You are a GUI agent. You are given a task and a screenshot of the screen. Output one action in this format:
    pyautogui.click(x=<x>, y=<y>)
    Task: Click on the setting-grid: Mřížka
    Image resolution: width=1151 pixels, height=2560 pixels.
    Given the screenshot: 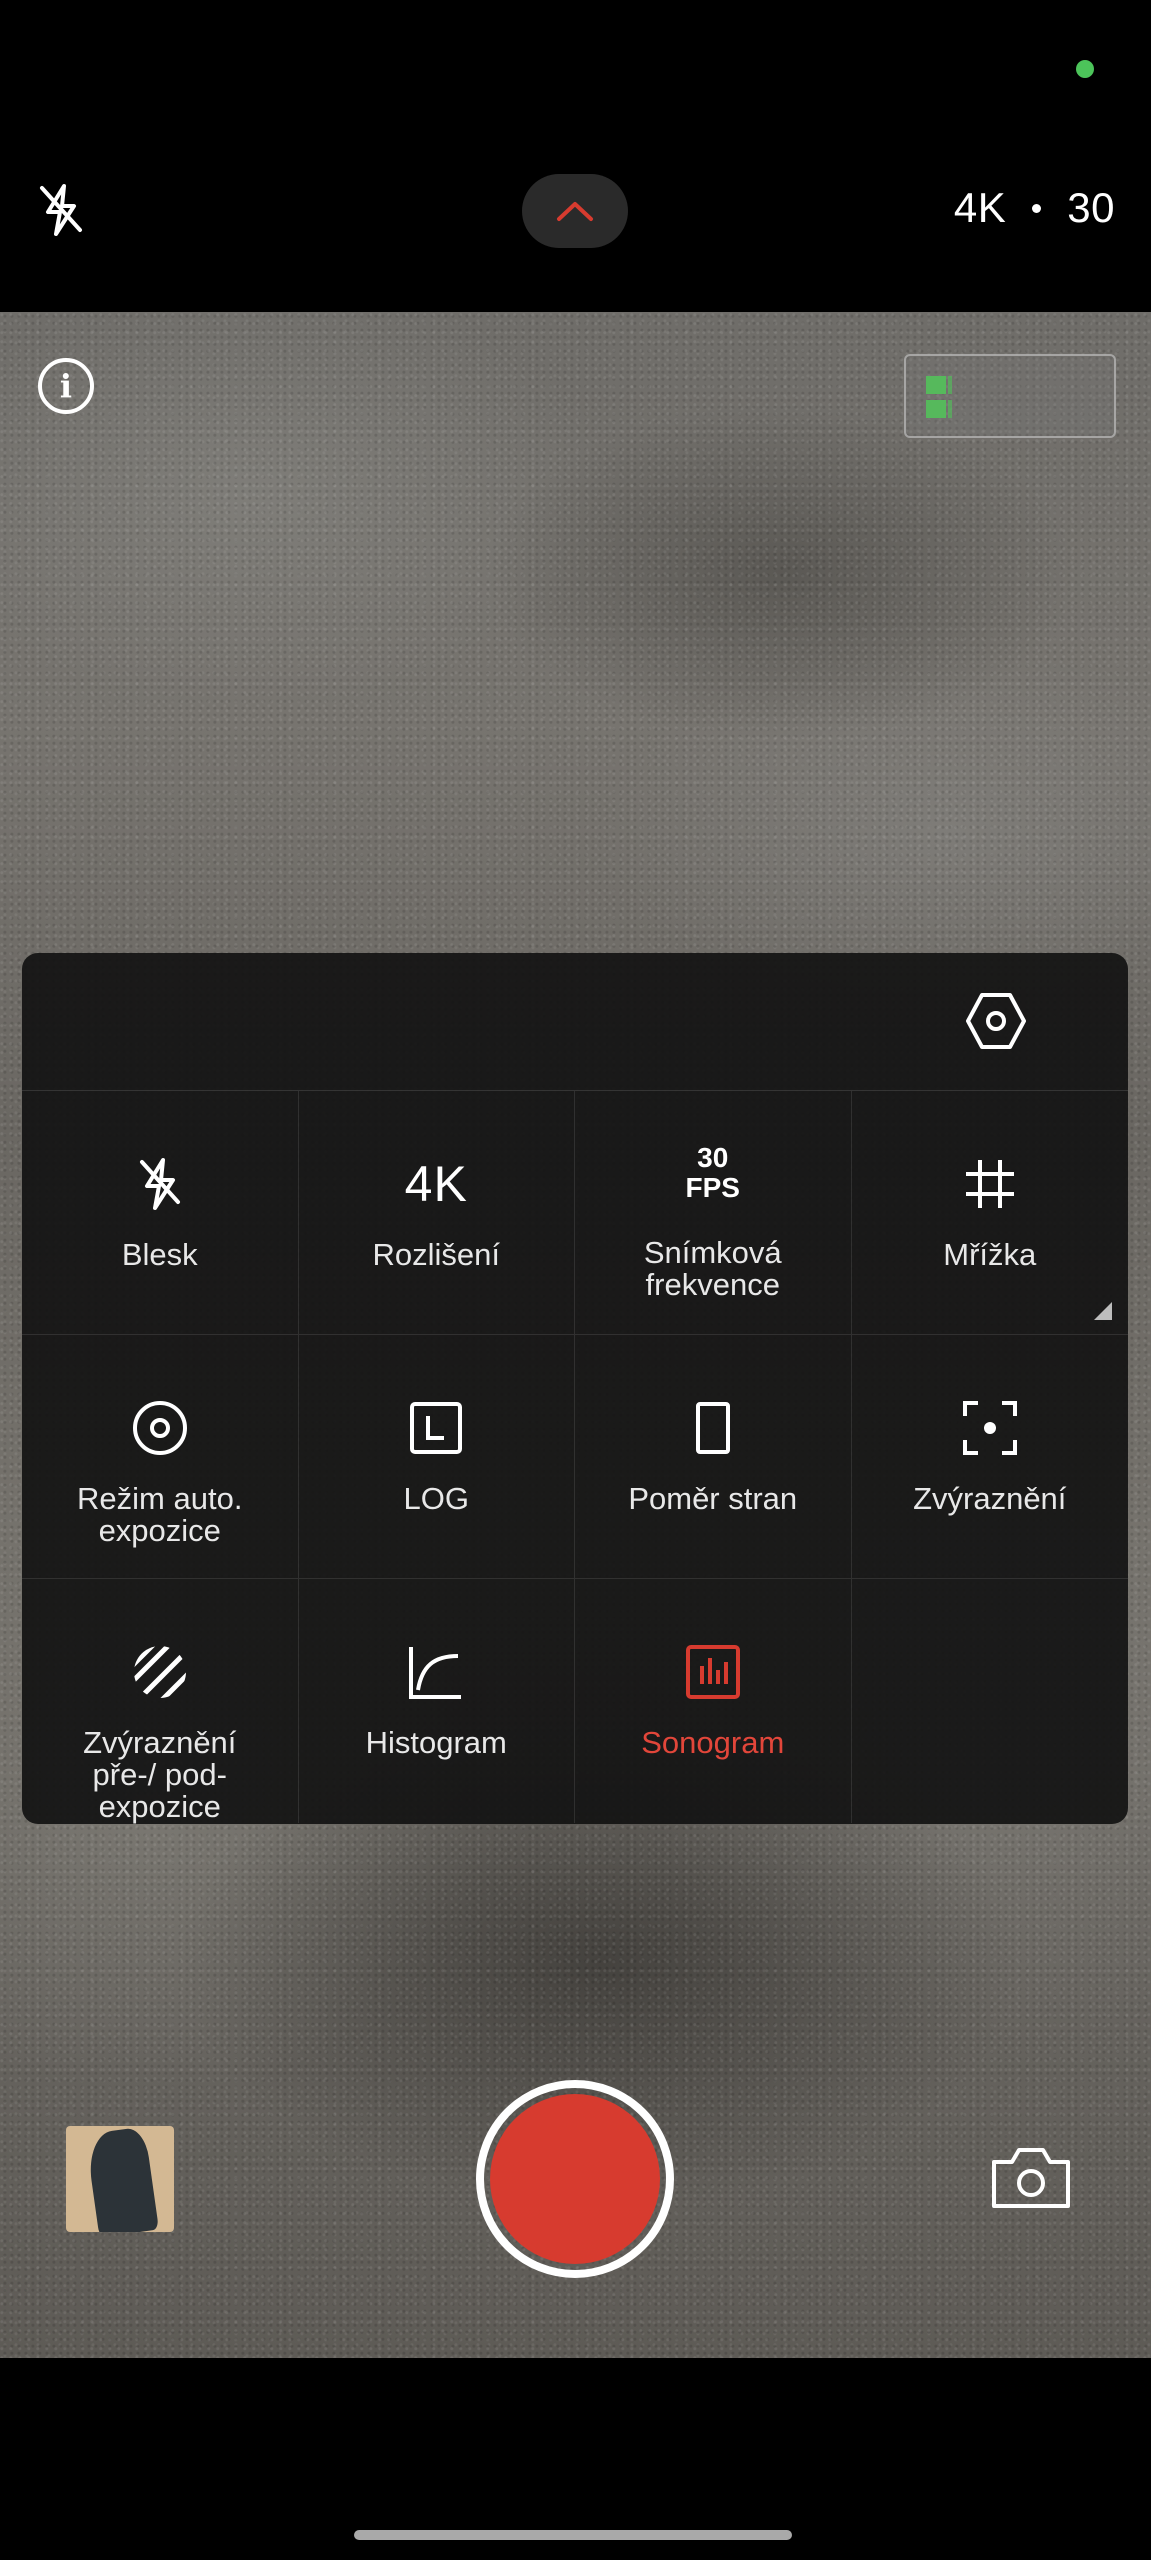 What is the action you would take?
    pyautogui.click(x=989, y=1213)
    